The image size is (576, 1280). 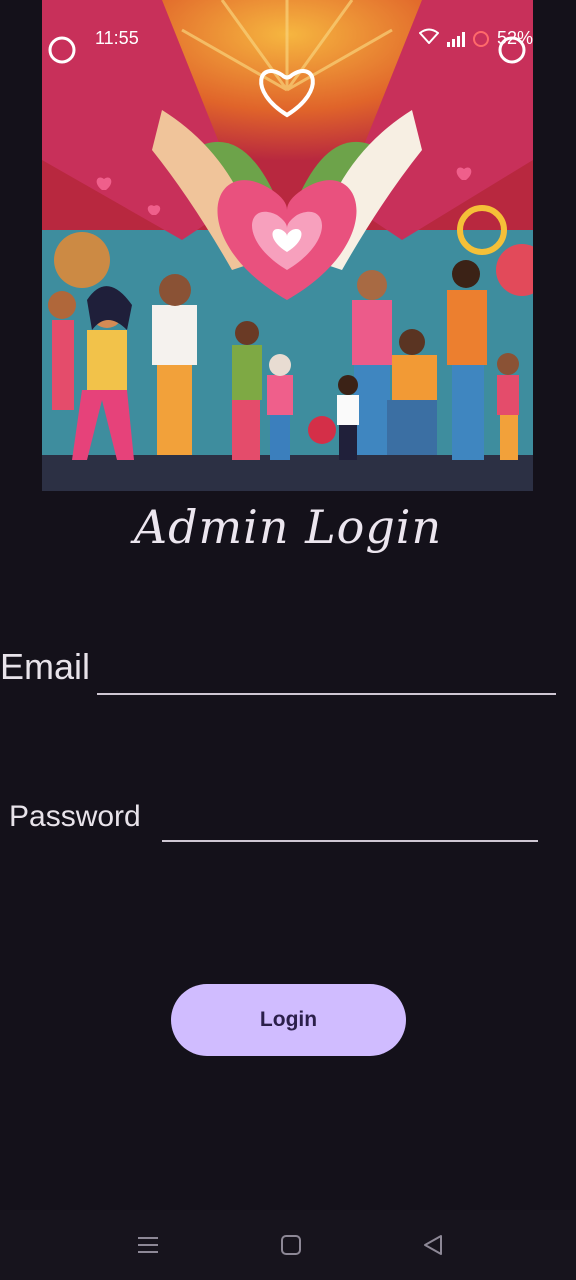 What do you see at coordinates (352, 819) in the screenshot?
I see `password-input` at bounding box center [352, 819].